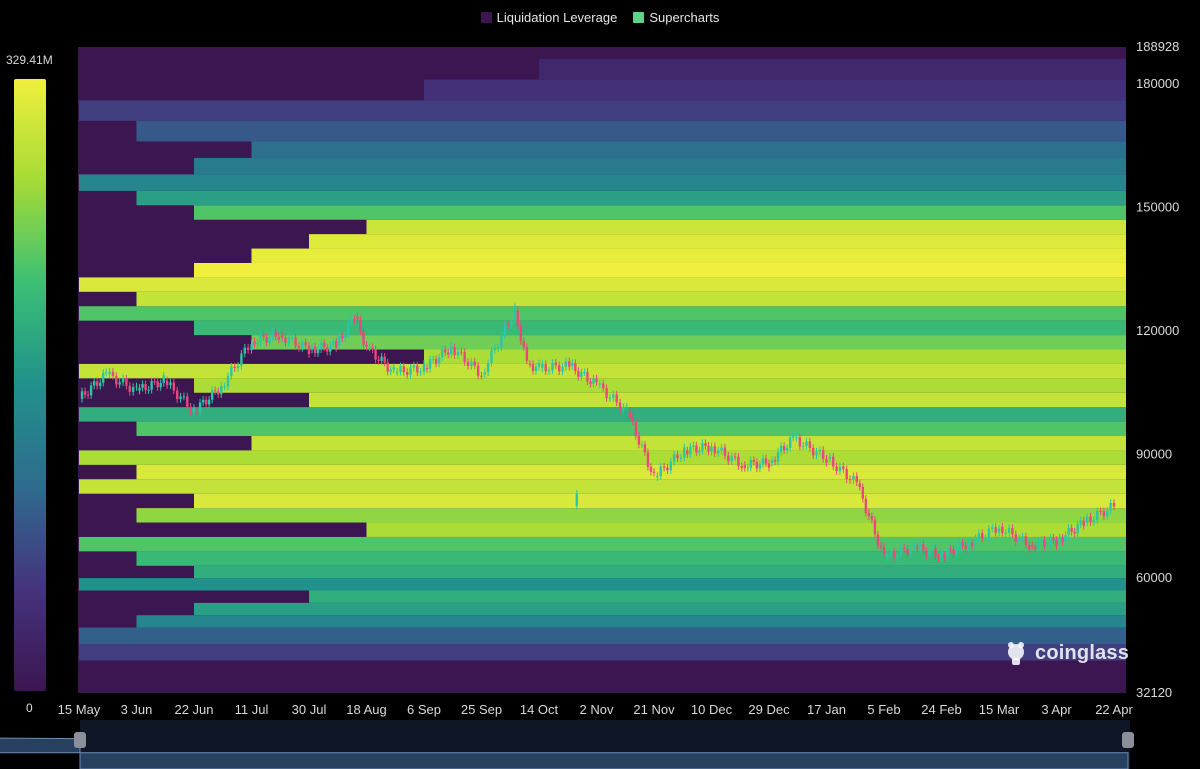  Describe the element at coordinates (1157, 83) in the screenshot. I see `y-tick-label: 180000` at that location.